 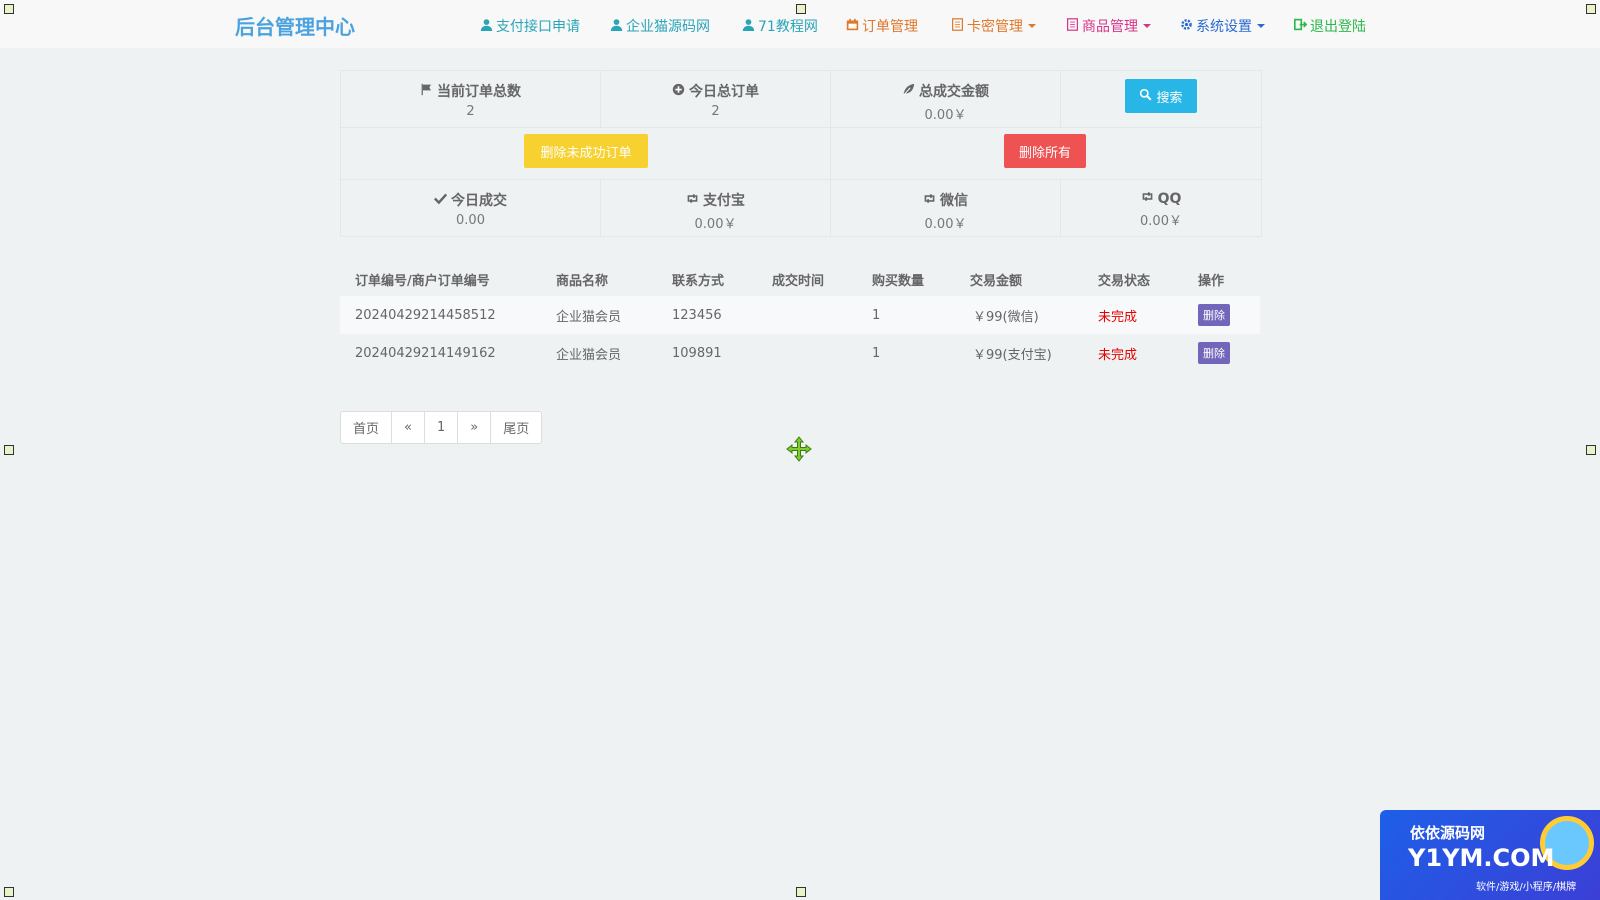 What do you see at coordinates (1481, 858) in the screenshot?
I see `watermark-domain: Y1YM.COM` at bounding box center [1481, 858].